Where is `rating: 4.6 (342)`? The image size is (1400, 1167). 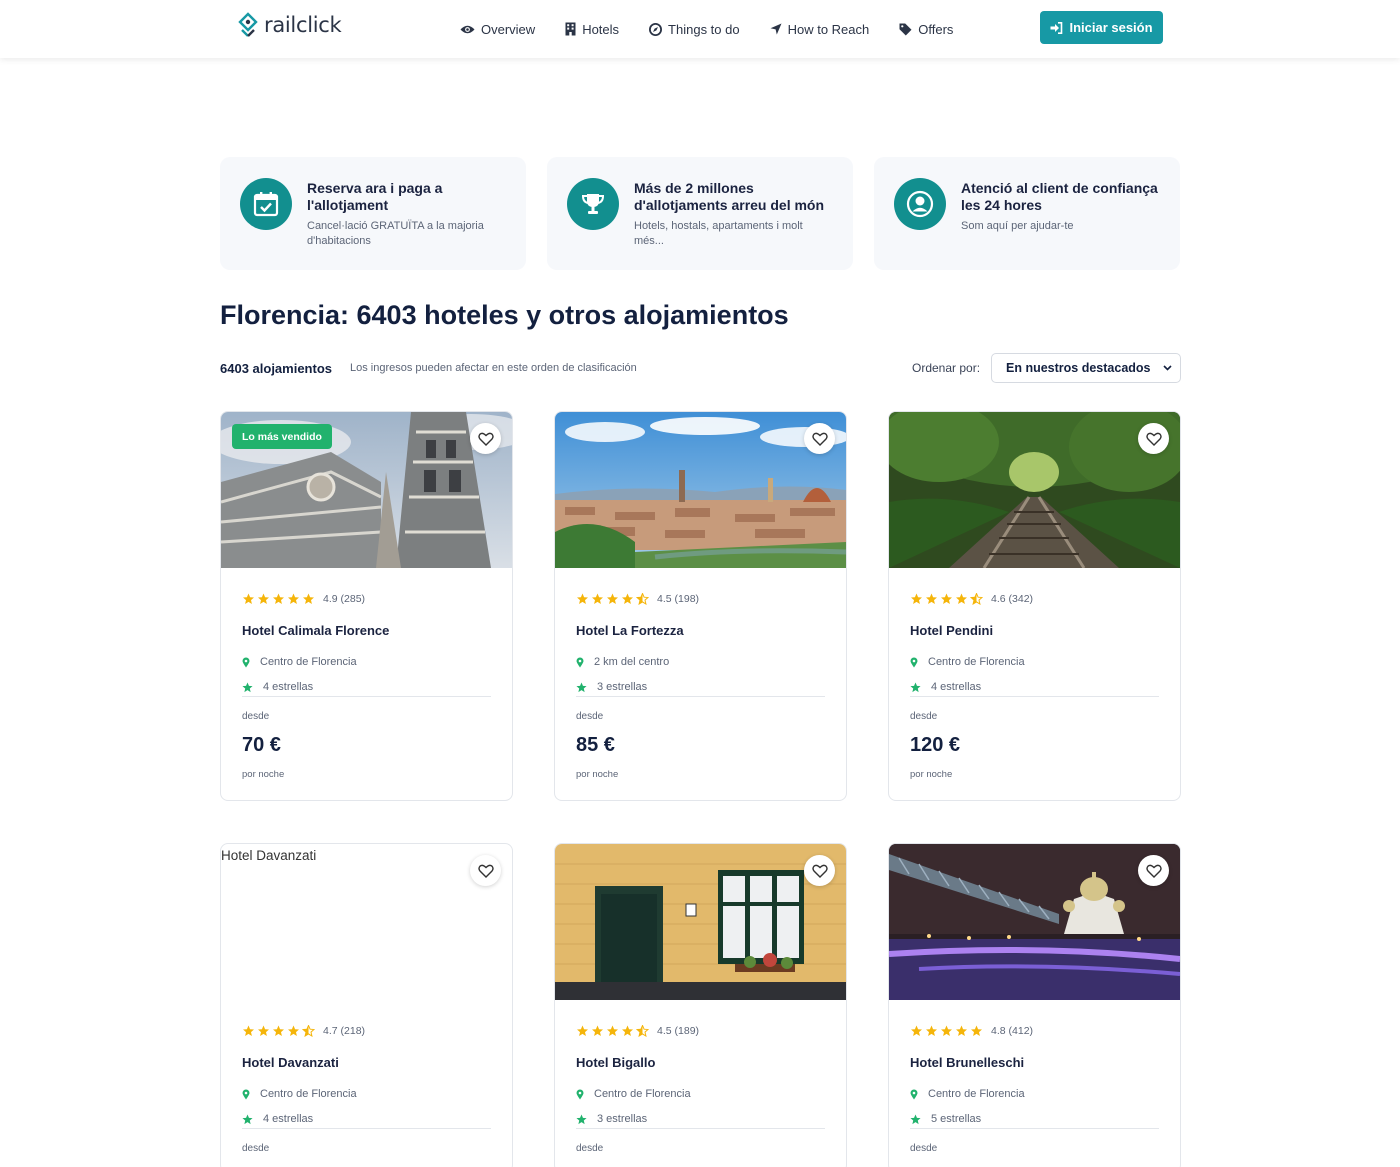 rating: 4.6 (342) is located at coordinates (971, 599).